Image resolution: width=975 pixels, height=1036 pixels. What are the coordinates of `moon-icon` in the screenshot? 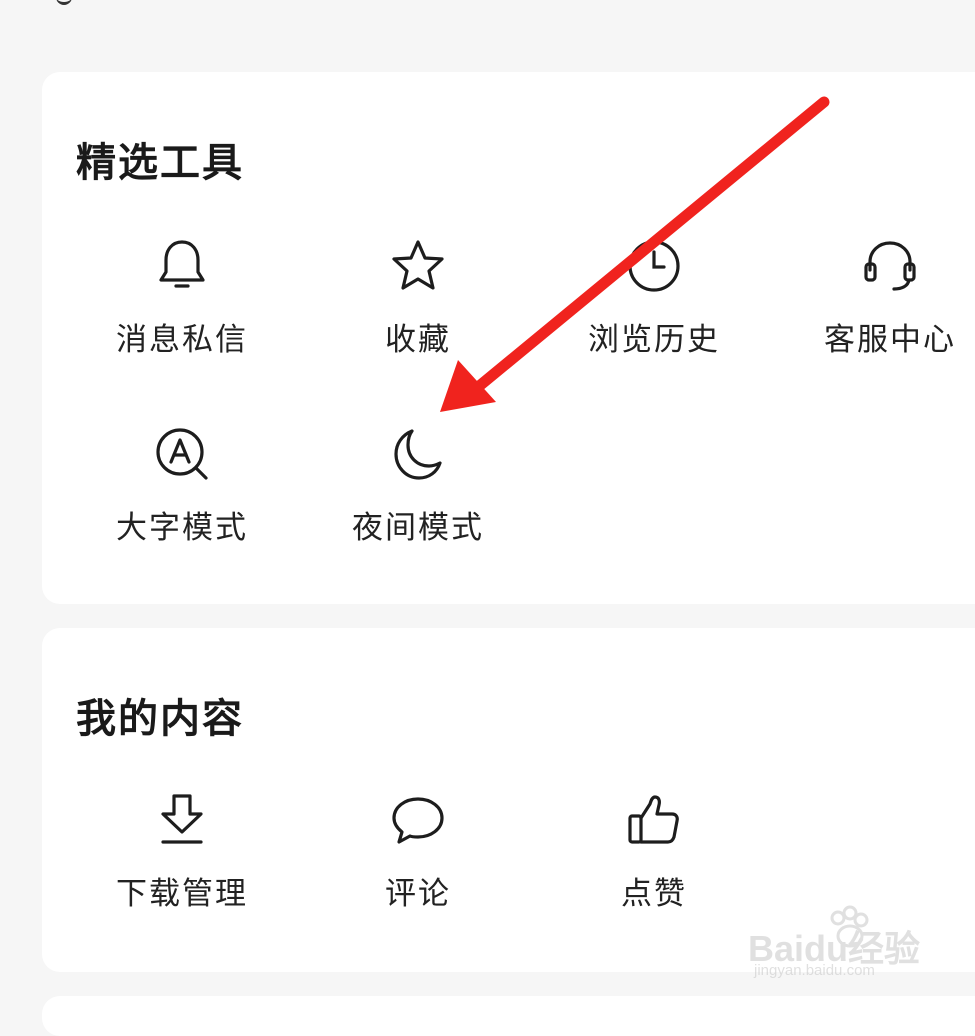 It's located at (418, 454).